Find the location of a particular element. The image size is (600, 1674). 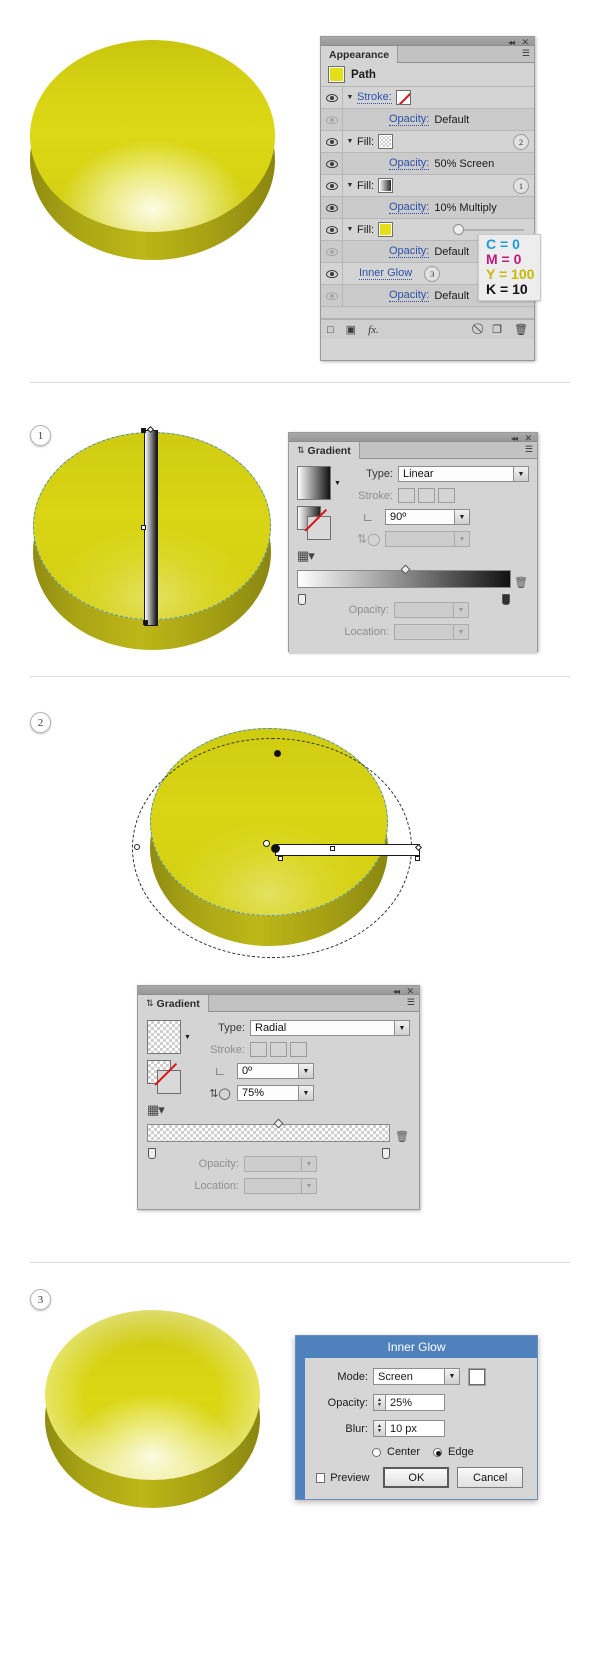

visibility-toggle-fill-base is located at coordinates (332, 229).